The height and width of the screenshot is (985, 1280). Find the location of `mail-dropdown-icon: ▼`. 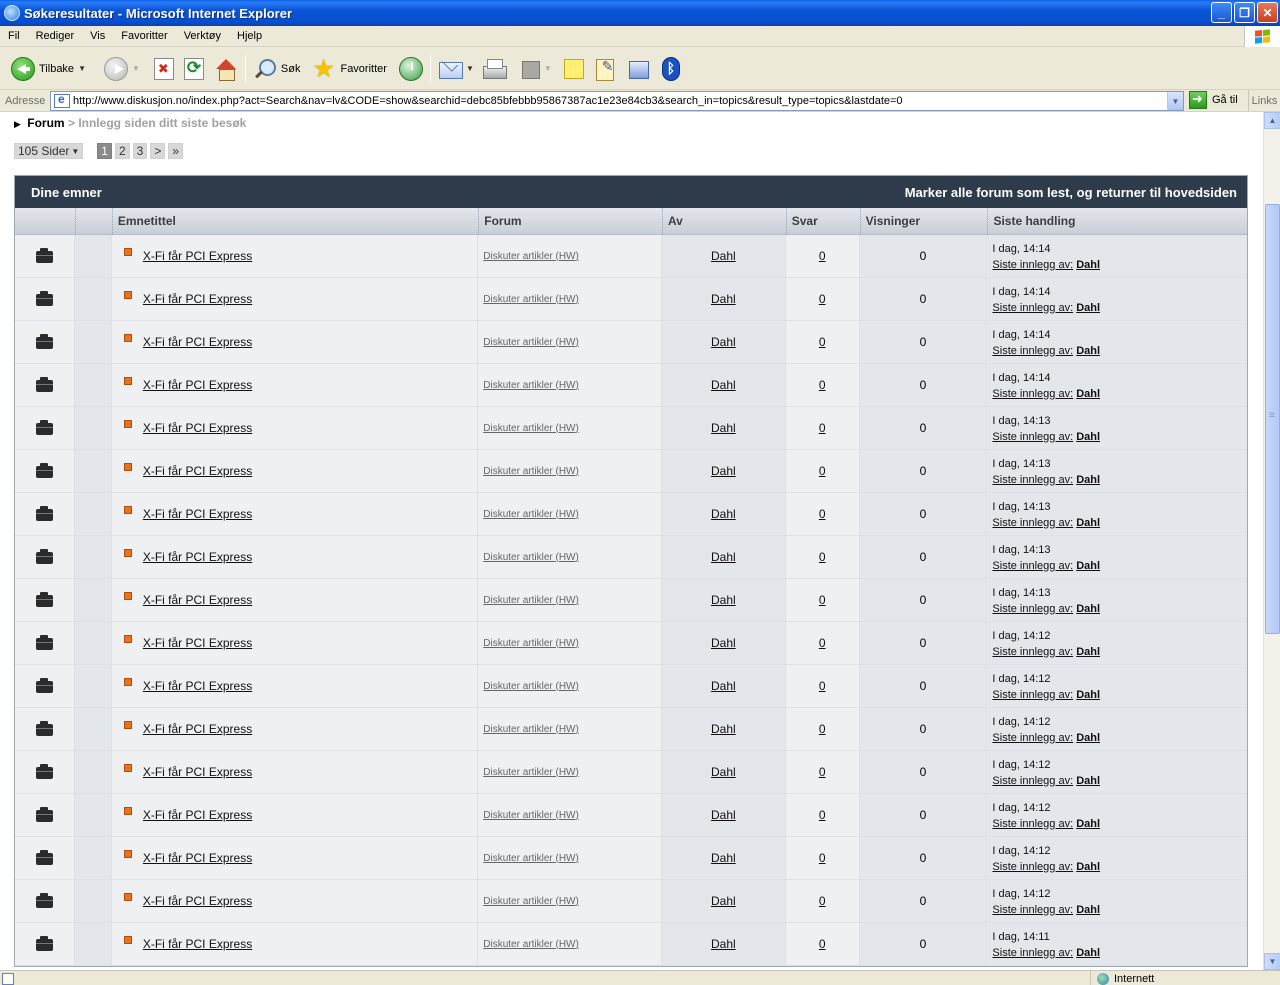

mail-dropdown-icon: ▼ is located at coordinates (470, 68).